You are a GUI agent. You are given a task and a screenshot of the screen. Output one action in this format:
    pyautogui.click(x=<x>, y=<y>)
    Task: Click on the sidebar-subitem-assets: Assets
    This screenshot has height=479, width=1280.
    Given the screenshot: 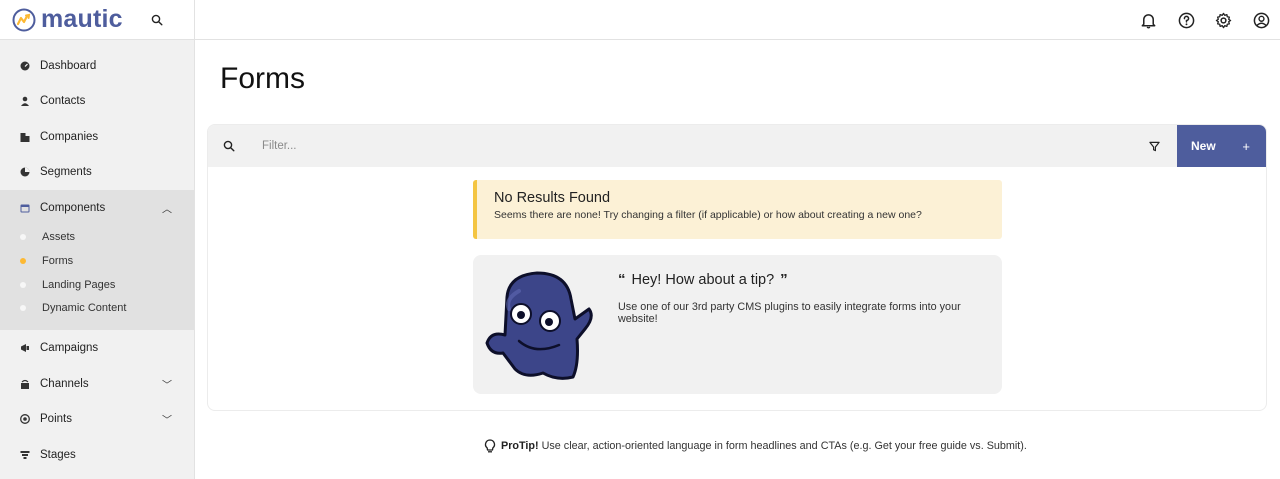 What is the action you would take?
    pyautogui.click(x=97, y=238)
    